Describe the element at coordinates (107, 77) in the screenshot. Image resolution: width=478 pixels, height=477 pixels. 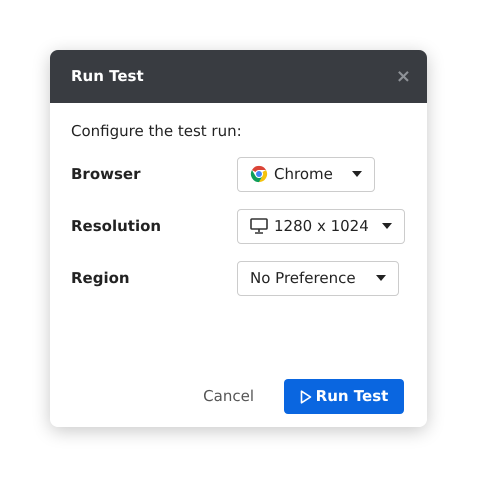
I see `dialog-title: Run Test` at that location.